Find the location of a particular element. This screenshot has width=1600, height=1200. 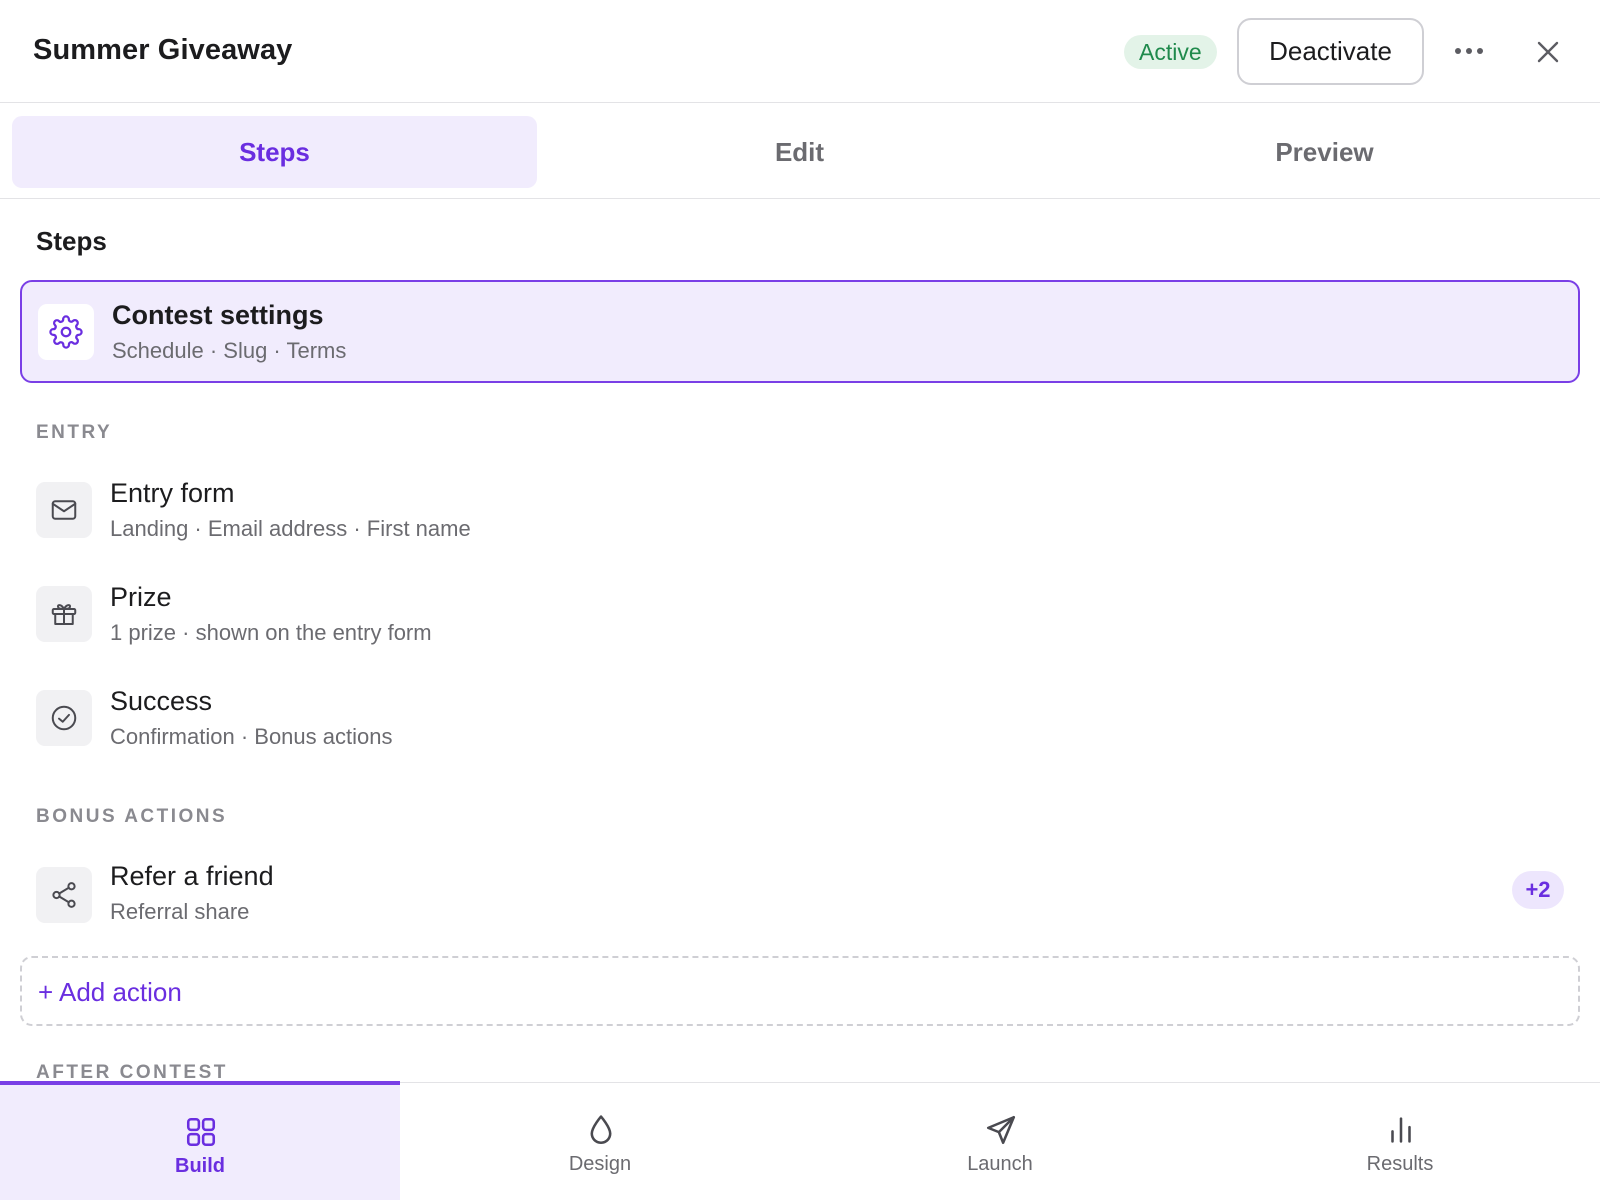

tab-preview: Preview is located at coordinates (1324, 152).